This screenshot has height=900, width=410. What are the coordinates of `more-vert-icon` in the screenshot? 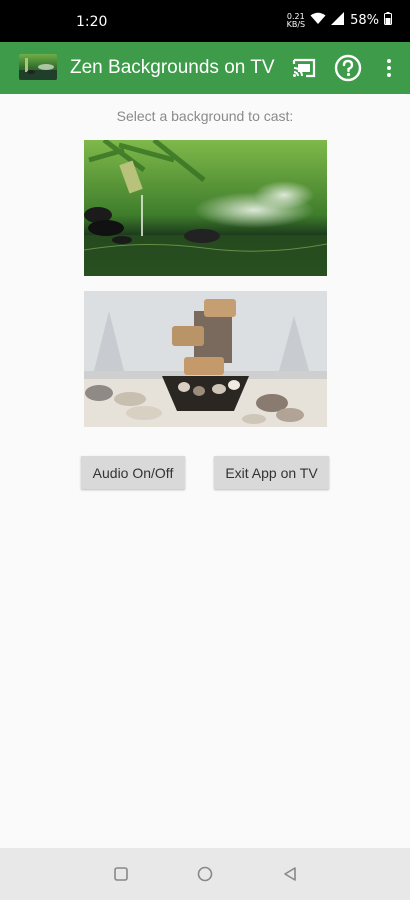 It's located at (389, 68).